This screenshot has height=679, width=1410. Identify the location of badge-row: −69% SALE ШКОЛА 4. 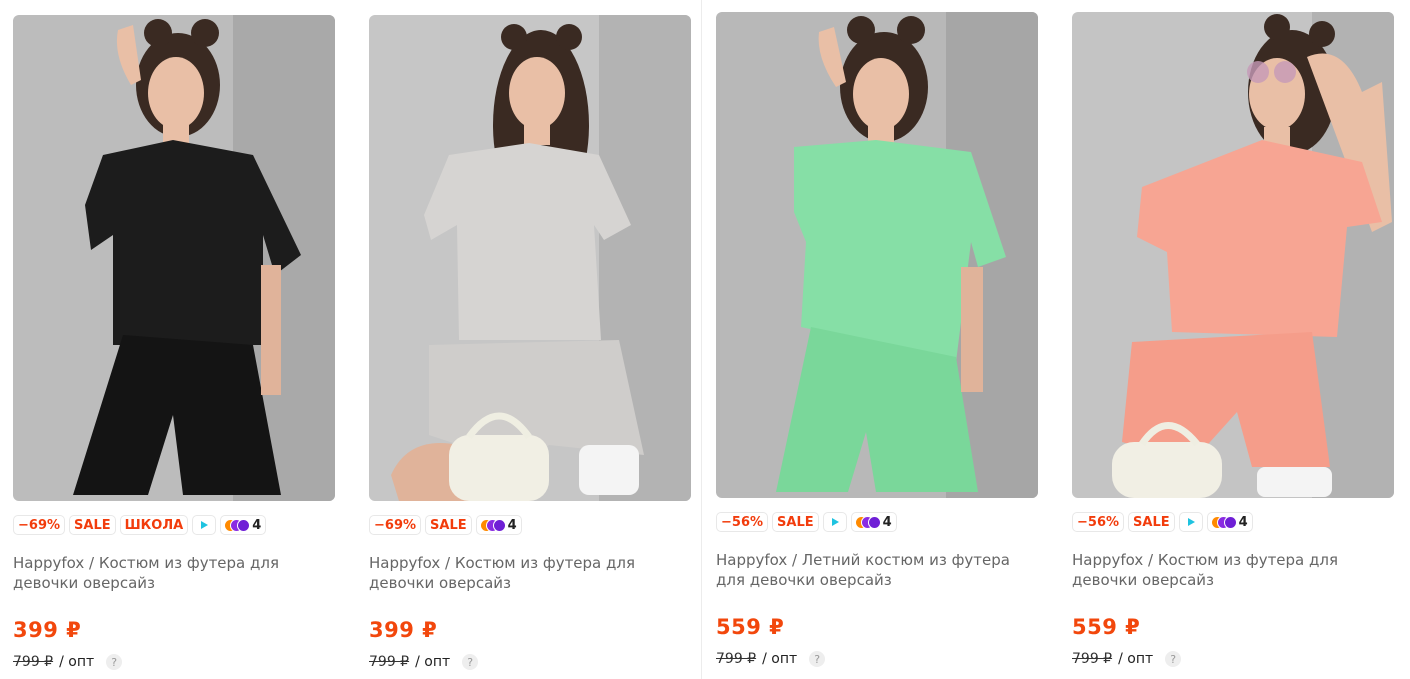
(174, 525).